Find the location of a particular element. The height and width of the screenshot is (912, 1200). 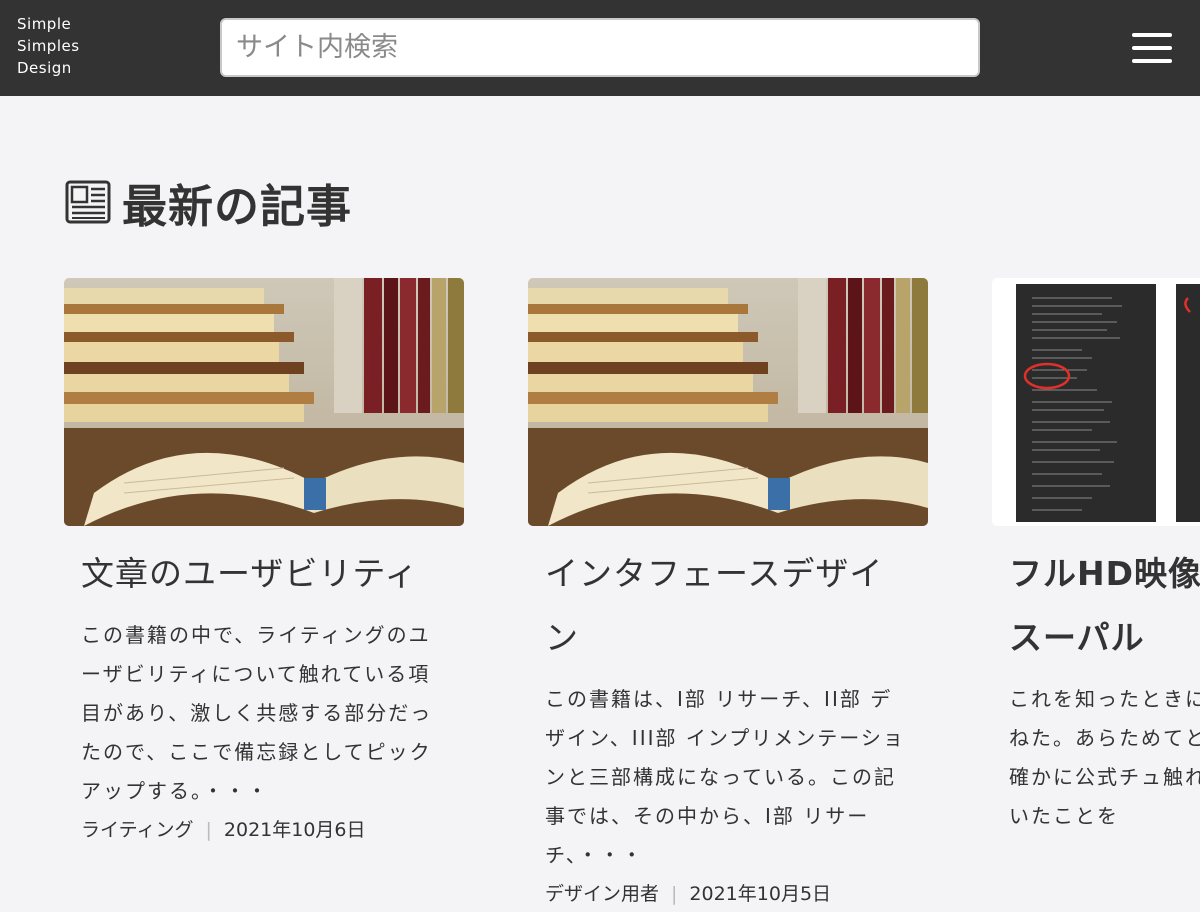

article-date: 2021年10月5日 is located at coordinates (760, 894).